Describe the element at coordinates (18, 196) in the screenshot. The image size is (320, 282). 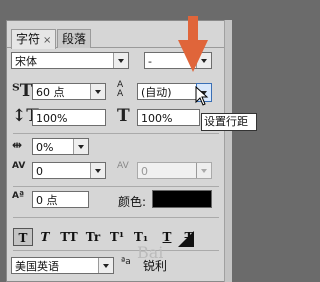
I see `baseline-shift-icon: Aª` at that location.